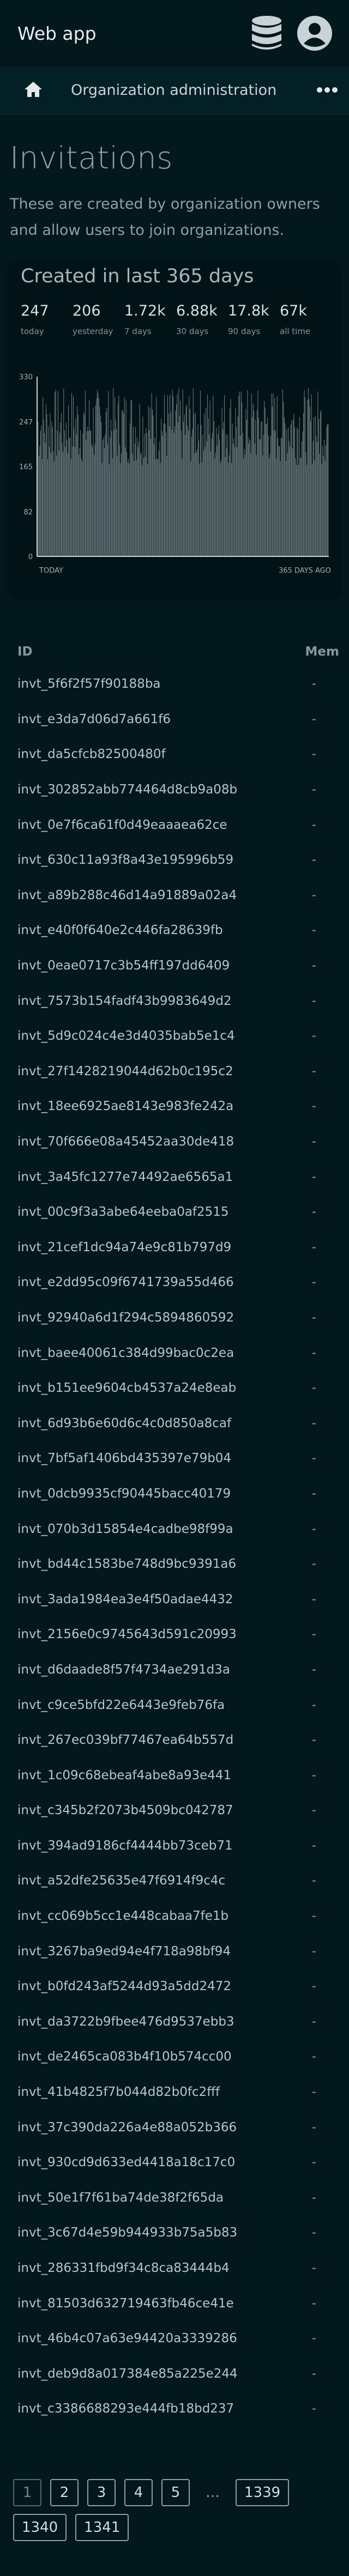 The image size is (349, 2576). What do you see at coordinates (174, 1459) in the screenshot?
I see `table-row: invt_7bf5af1406bd435397e79b04 -` at bounding box center [174, 1459].